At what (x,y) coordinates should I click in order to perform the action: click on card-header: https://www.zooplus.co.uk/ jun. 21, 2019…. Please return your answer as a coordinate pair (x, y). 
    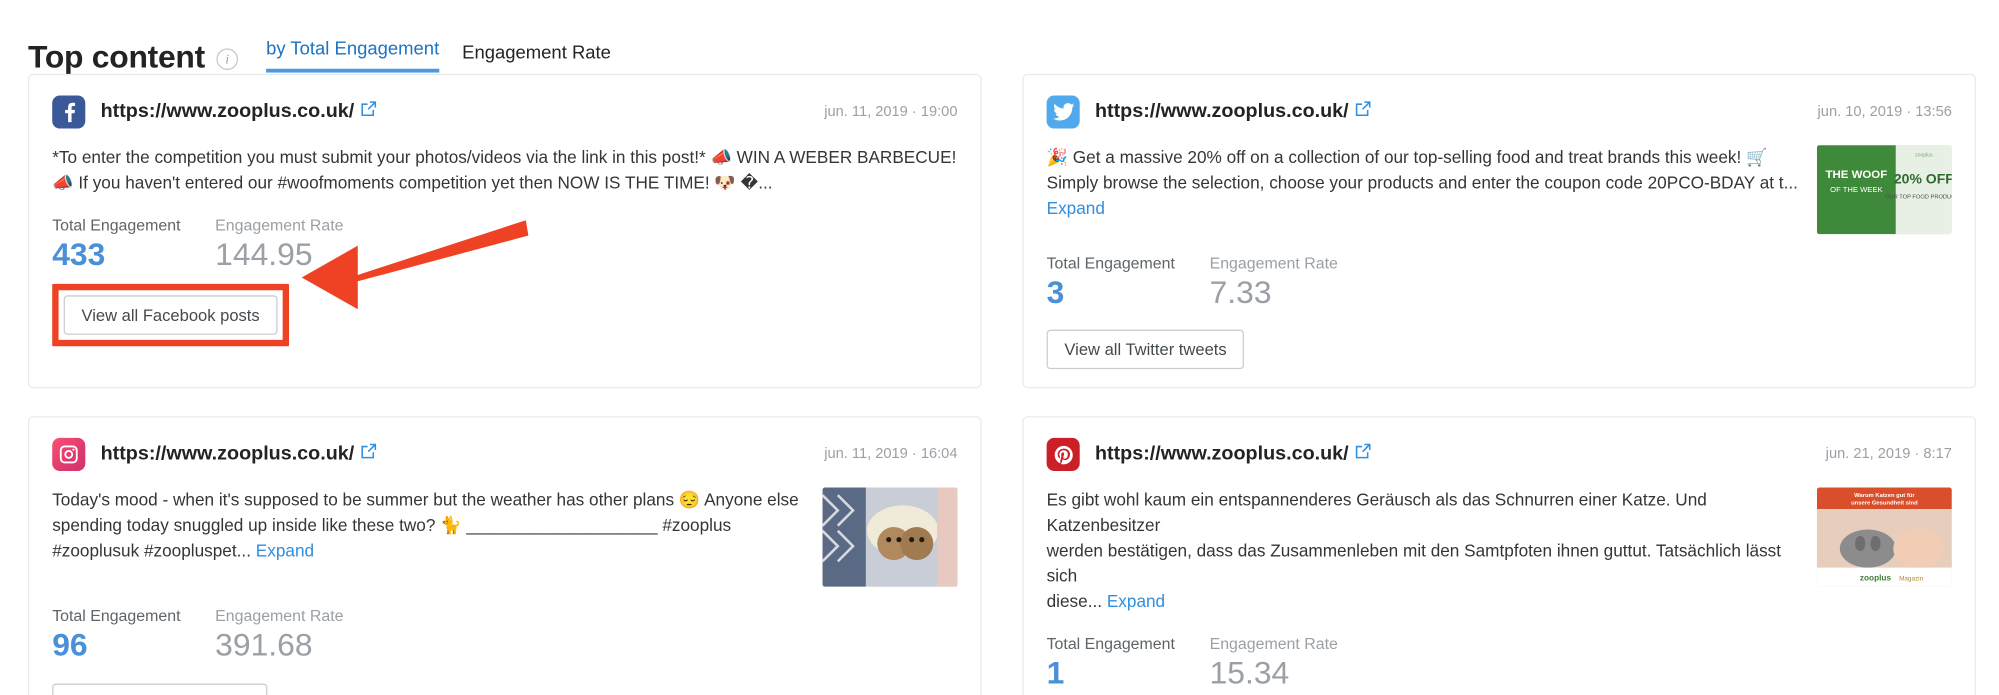
    Looking at the image, I should click on (1499, 455).